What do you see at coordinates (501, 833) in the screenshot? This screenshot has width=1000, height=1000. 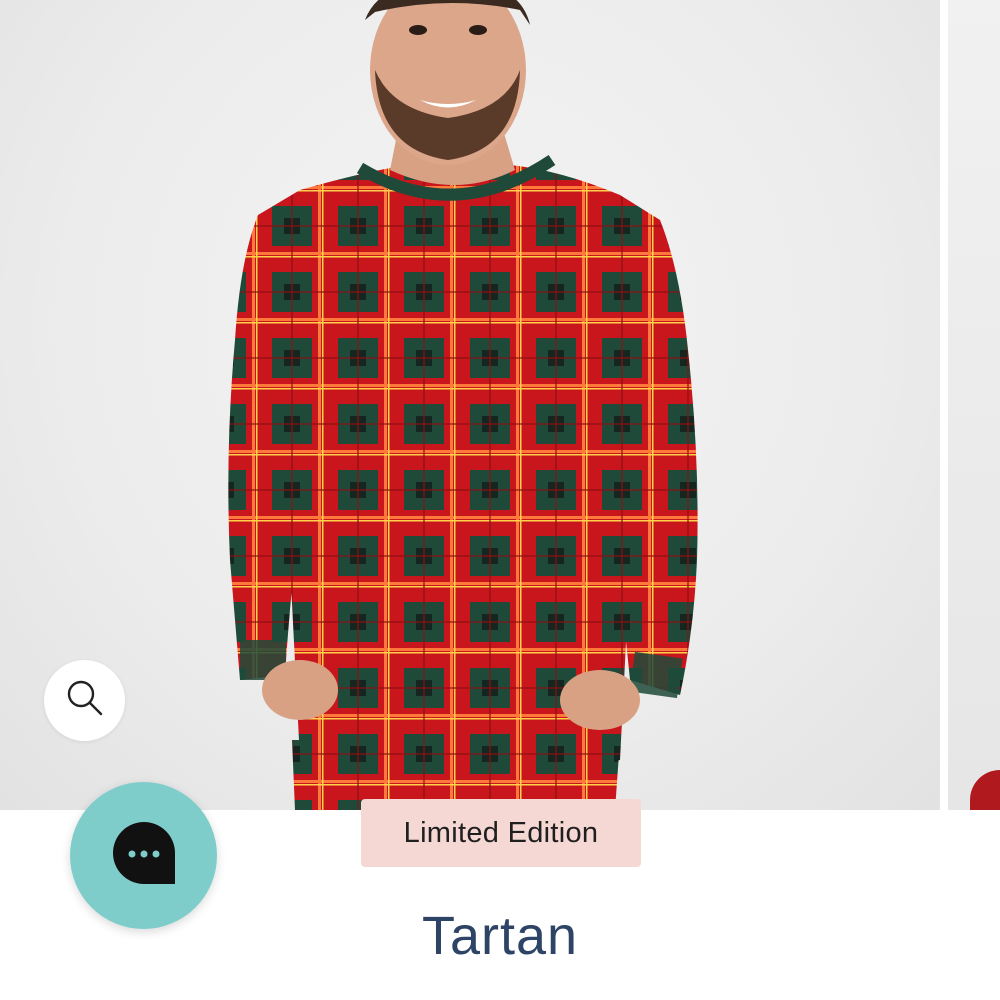 I see `limited-edition-badge: Limited Edition` at bounding box center [501, 833].